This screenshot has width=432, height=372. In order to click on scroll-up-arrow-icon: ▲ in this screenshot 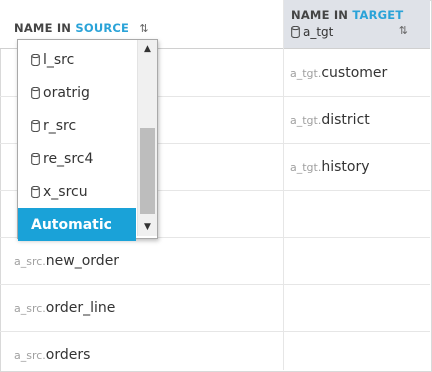, I will do `click(147, 49)`.